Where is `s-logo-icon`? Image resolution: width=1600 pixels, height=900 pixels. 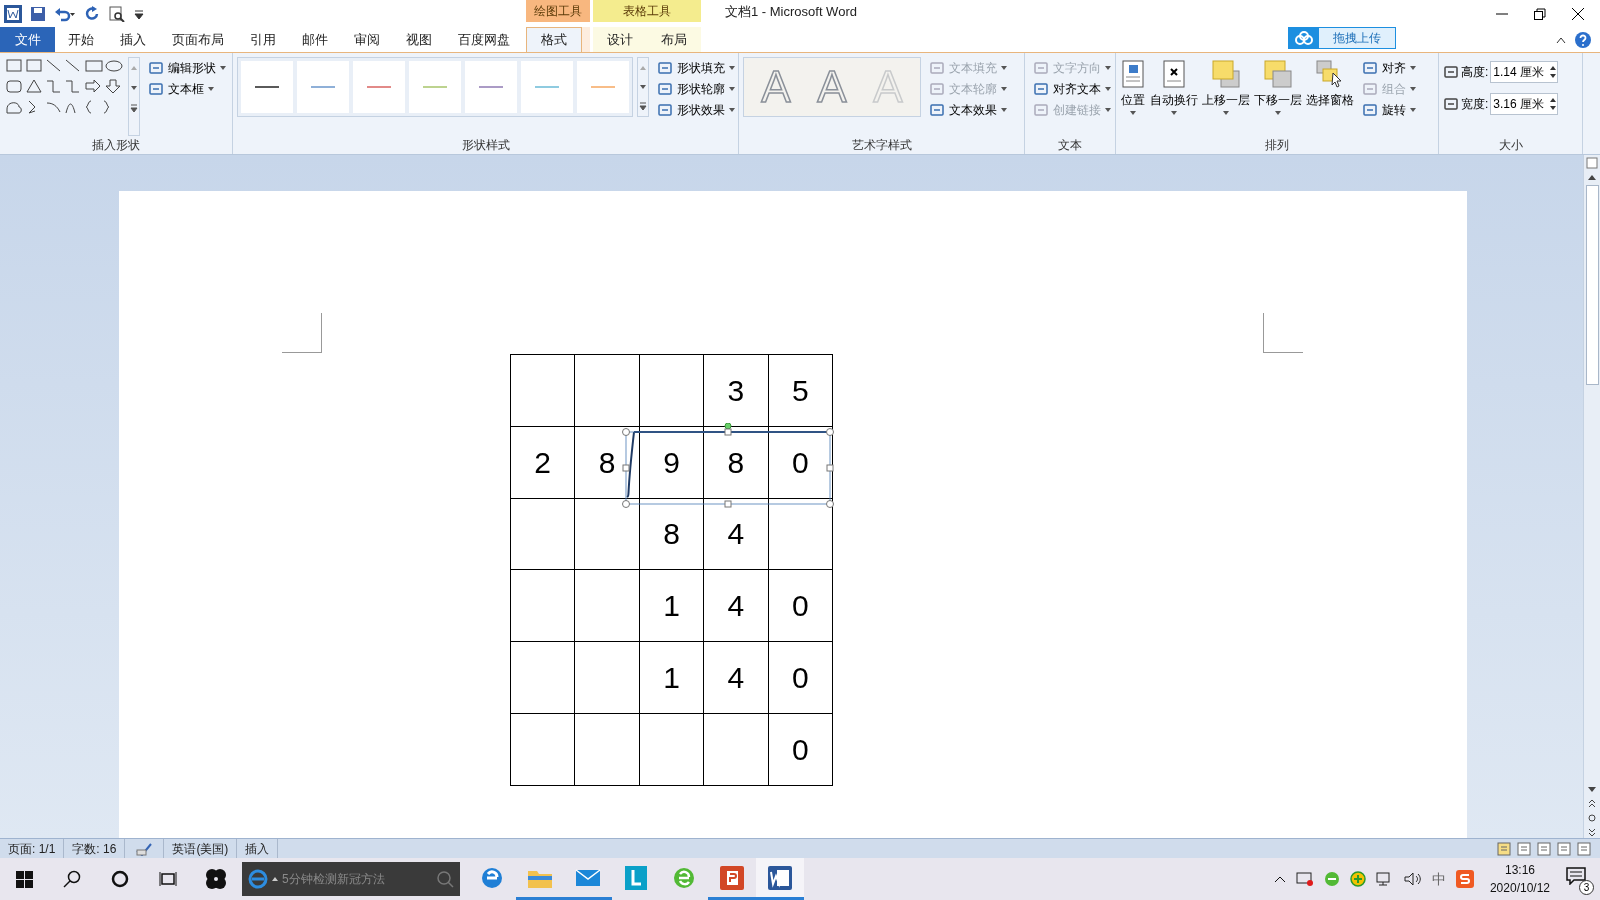 s-logo-icon is located at coordinates (1464, 879).